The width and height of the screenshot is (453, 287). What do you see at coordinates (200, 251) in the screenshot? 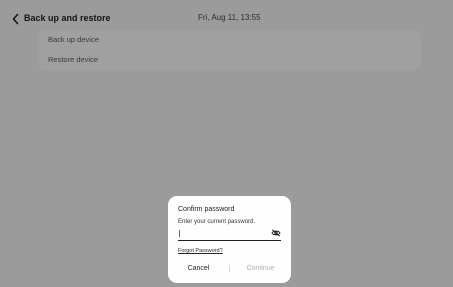
I see `forgot-password-link: Forgot Password?` at bounding box center [200, 251].